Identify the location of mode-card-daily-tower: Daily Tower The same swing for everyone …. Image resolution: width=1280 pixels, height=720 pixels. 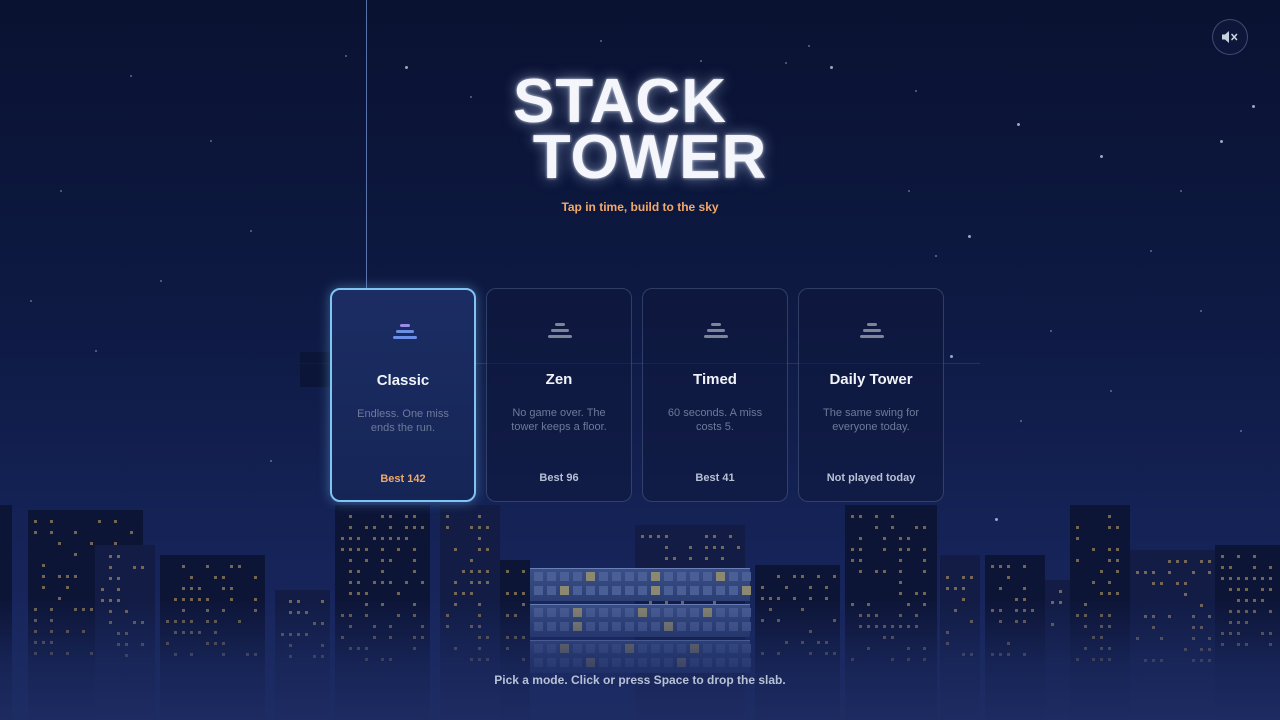
(871, 395).